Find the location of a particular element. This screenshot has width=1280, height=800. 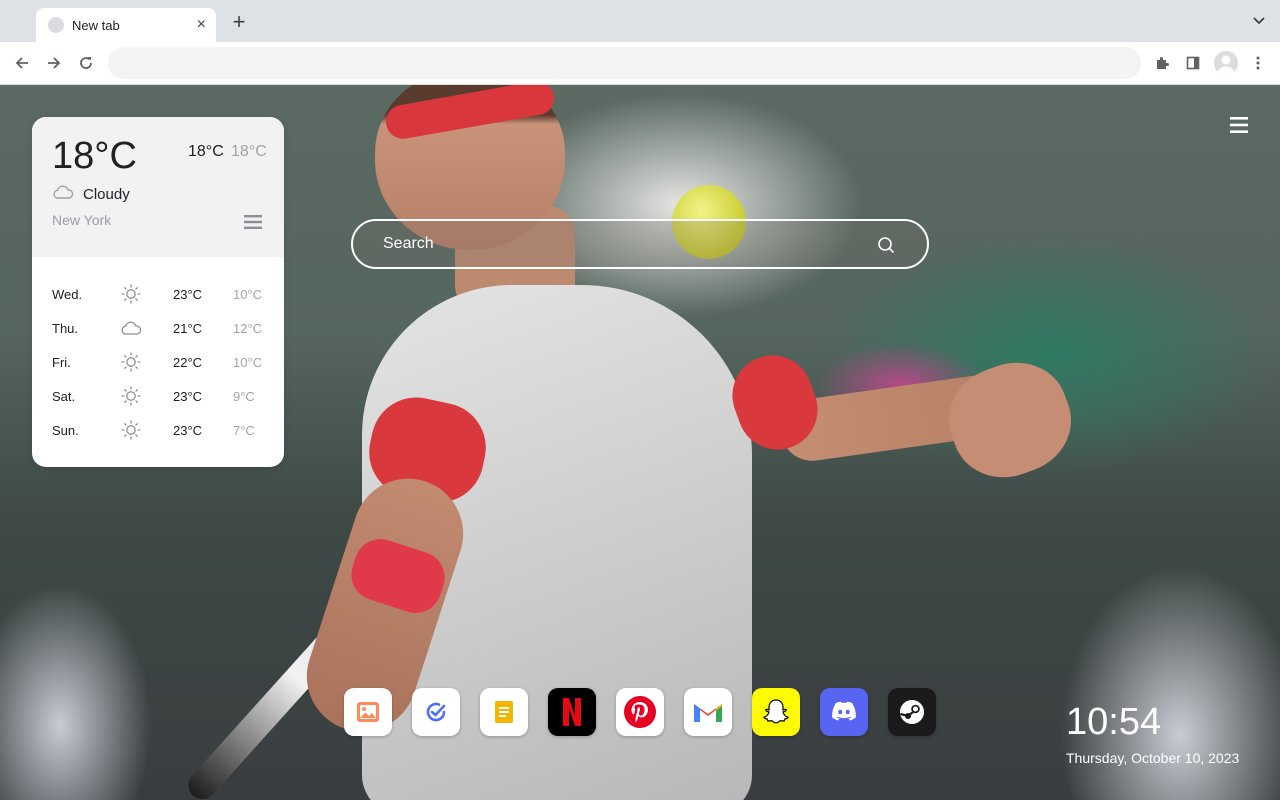

gmail-icon is located at coordinates (708, 712).